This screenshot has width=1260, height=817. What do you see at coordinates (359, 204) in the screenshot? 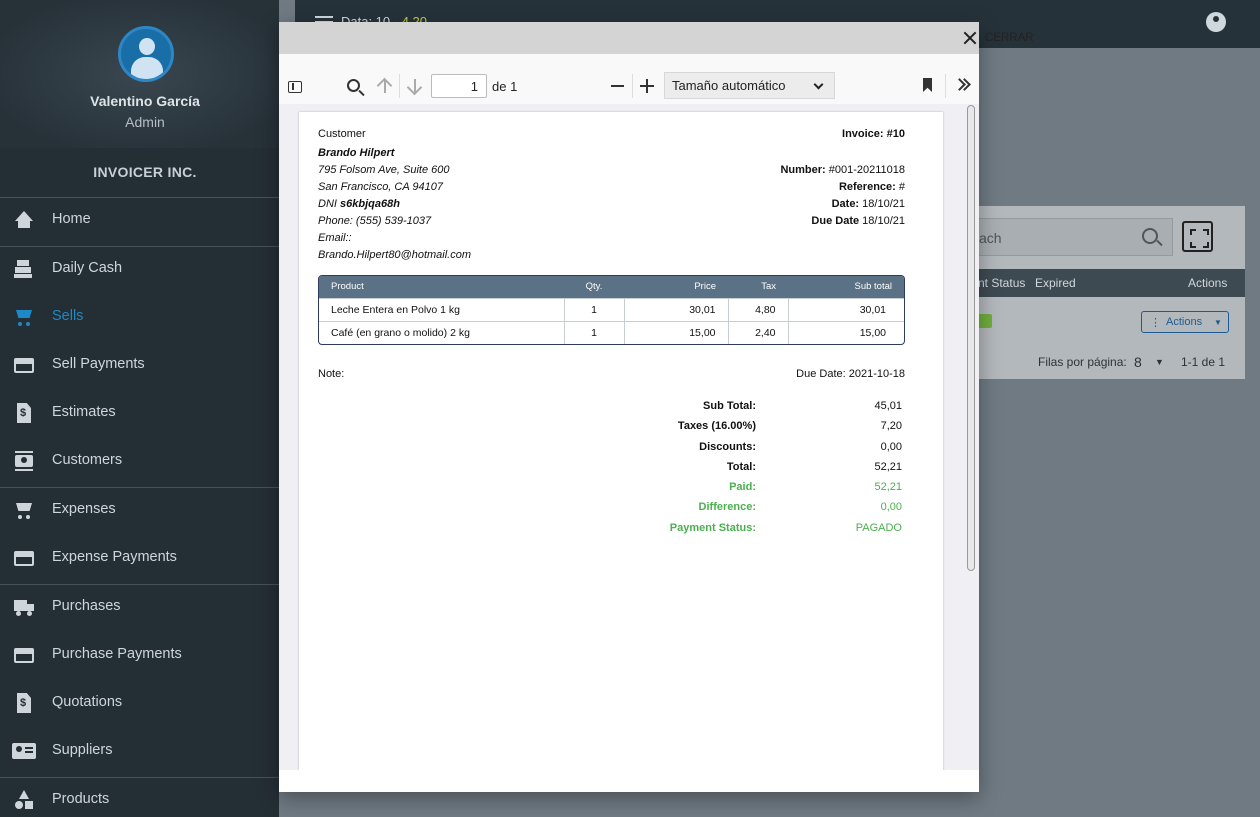
I see `customer-dni: DNI s6kbjqa68h` at bounding box center [359, 204].